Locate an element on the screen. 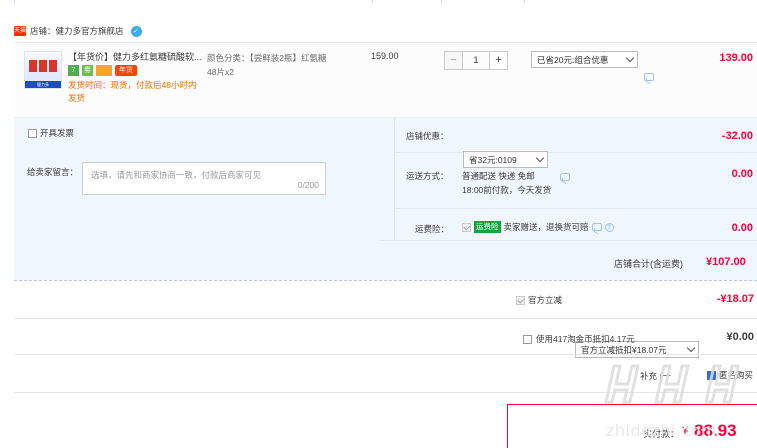  new-year-badge: 年货 is located at coordinates (126, 70).